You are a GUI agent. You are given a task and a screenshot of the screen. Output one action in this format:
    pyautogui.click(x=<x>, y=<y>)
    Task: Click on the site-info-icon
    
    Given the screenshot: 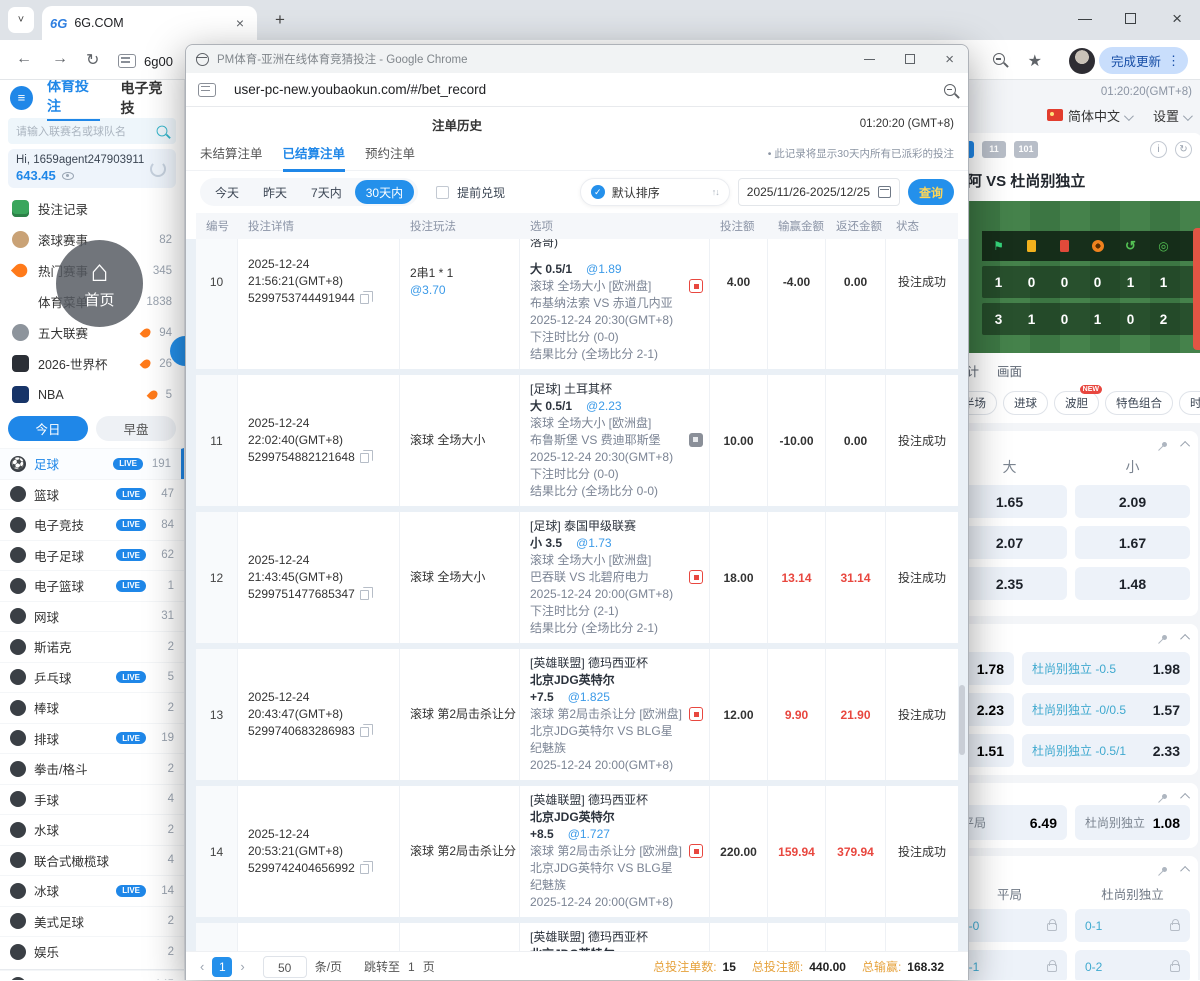 What is the action you would take?
    pyautogui.click(x=207, y=90)
    